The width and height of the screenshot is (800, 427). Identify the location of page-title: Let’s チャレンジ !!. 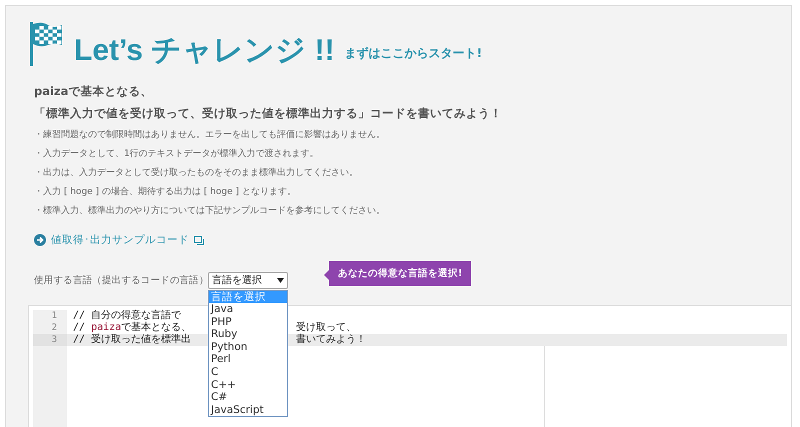
(204, 51).